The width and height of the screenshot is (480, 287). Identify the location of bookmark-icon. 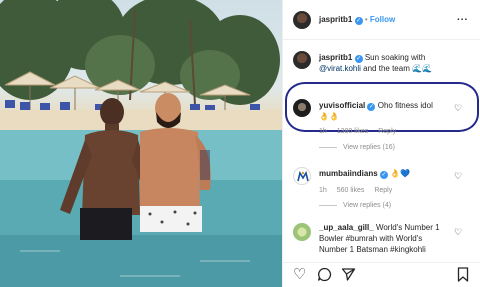
(463, 276).